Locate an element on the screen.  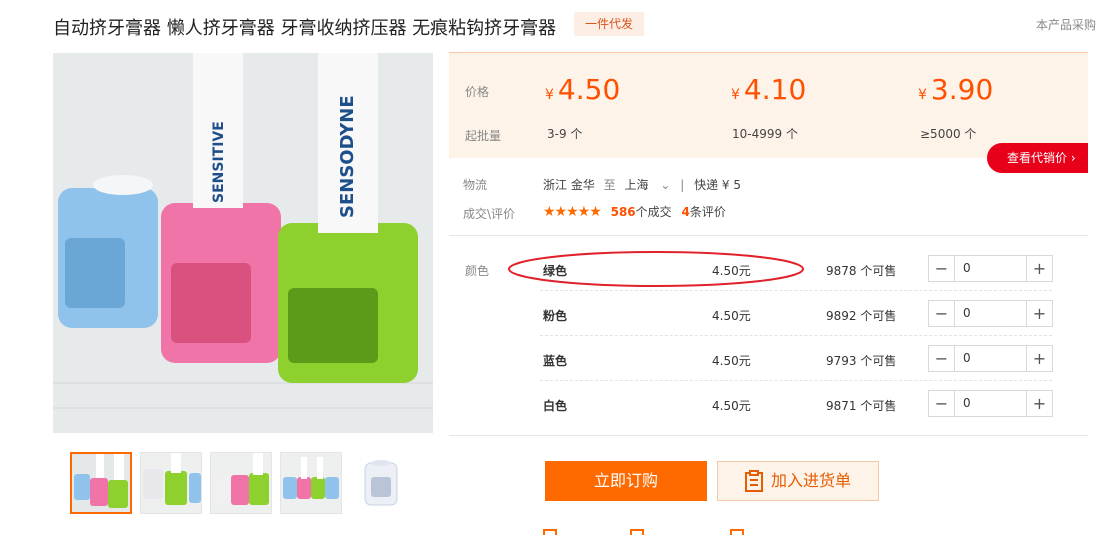
quantity-input-green: 0 is located at coordinates (990, 268).